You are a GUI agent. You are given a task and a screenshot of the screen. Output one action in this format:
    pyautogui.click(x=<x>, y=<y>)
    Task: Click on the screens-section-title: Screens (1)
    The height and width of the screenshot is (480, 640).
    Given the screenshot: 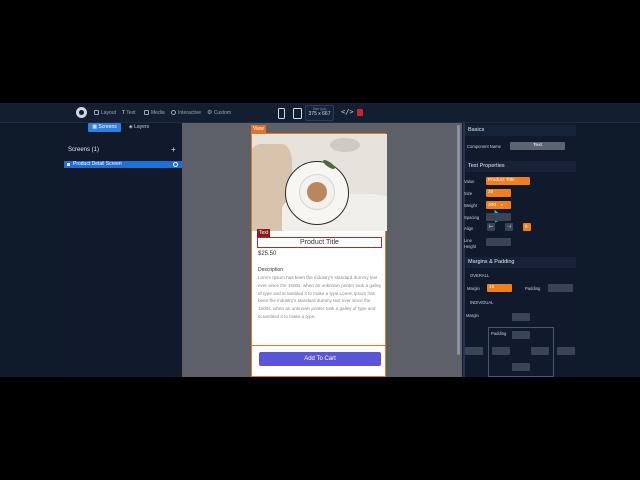 What is the action you would take?
    pyautogui.click(x=84, y=150)
    